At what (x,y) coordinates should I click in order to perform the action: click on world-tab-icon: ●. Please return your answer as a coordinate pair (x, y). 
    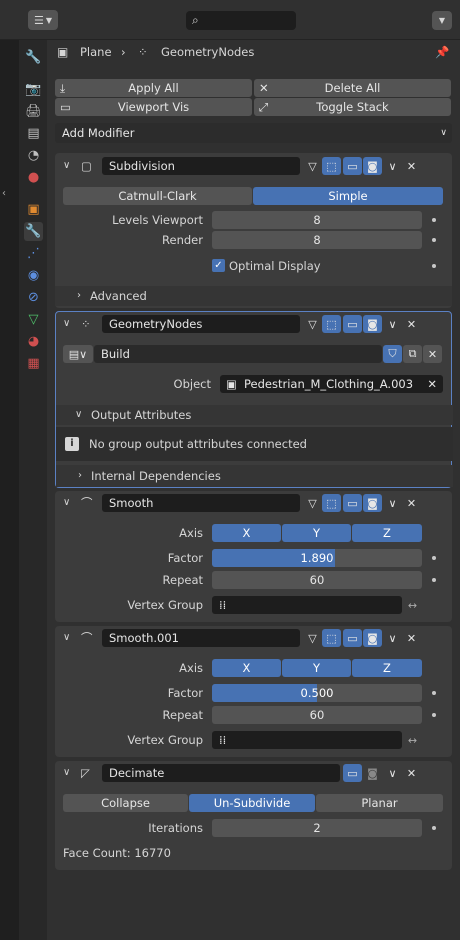
    Looking at the image, I should click on (33, 177).